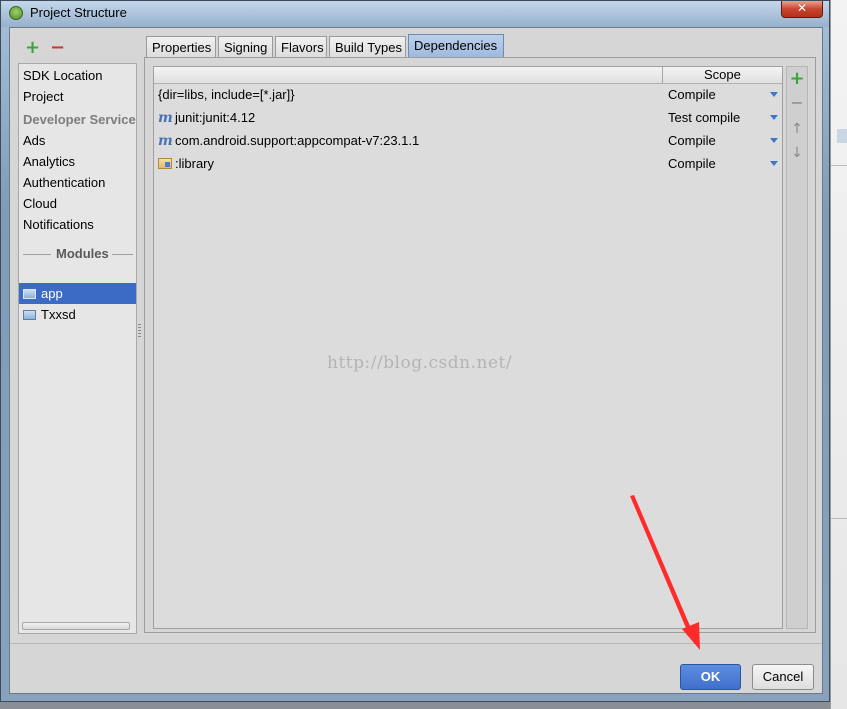  What do you see at coordinates (77, 140) in the screenshot?
I see `sidebar-item-ads: Ads` at bounding box center [77, 140].